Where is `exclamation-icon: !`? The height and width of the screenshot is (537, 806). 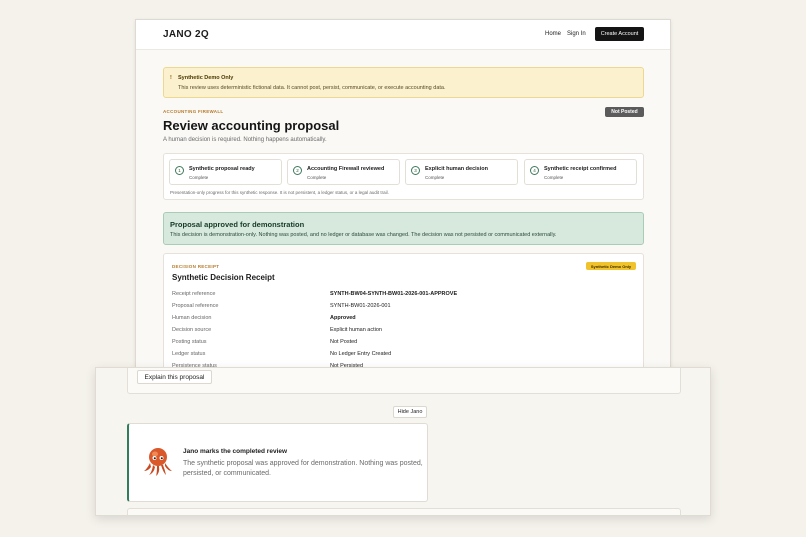
exclamation-icon: ! is located at coordinates (171, 78).